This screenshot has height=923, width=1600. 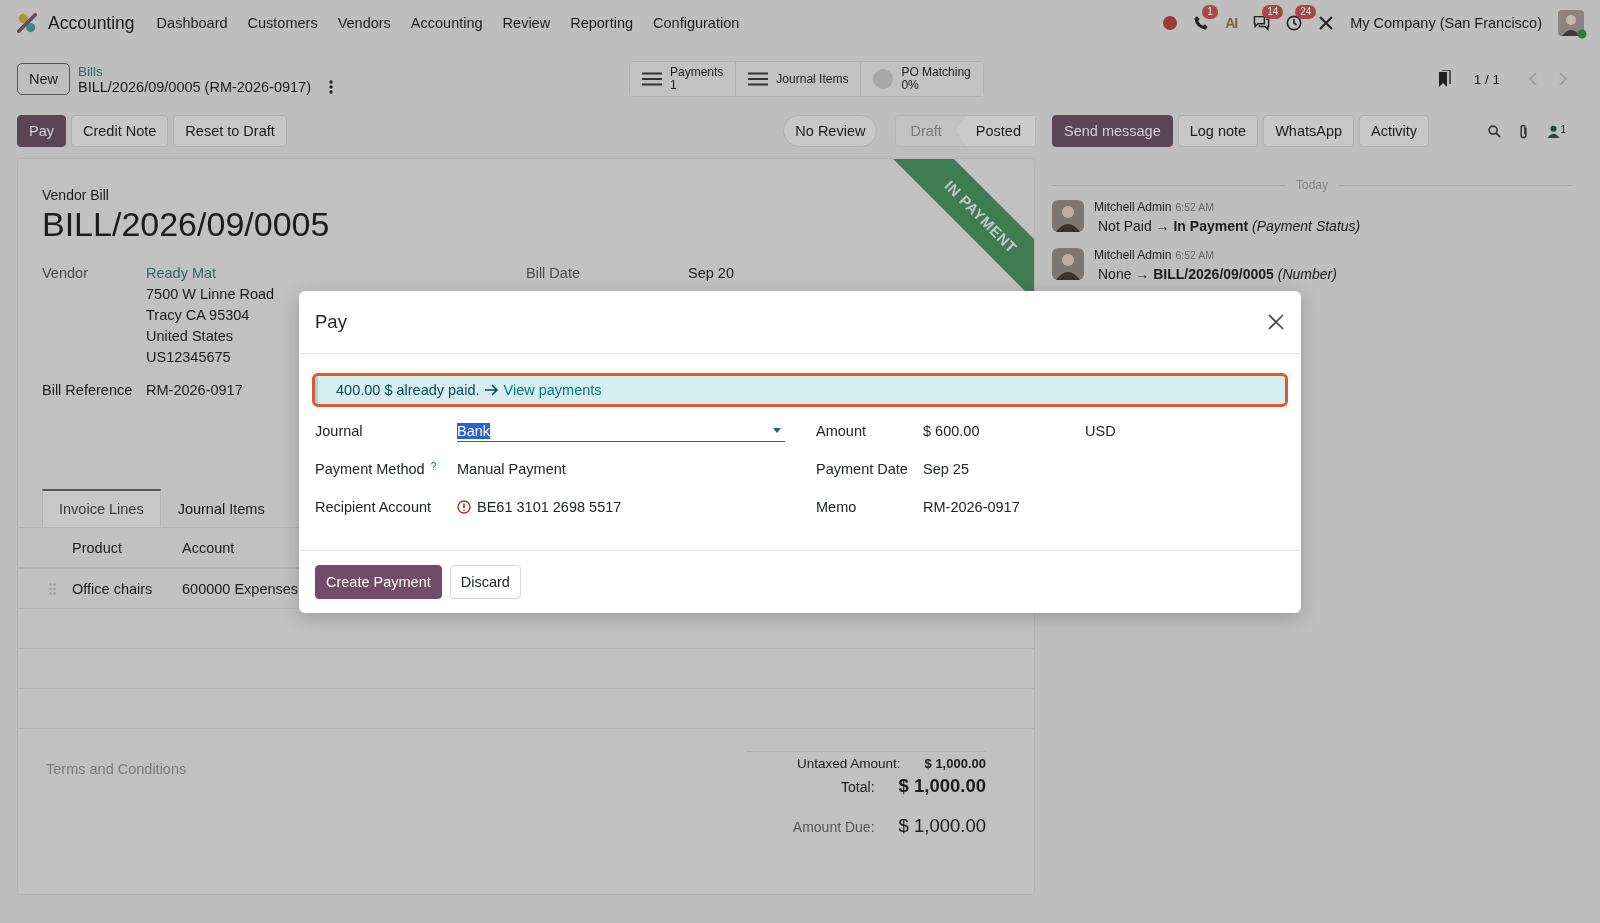 What do you see at coordinates (198, 315) in the screenshot?
I see `address-line: Tracy CA 95304` at bounding box center [198, 315].